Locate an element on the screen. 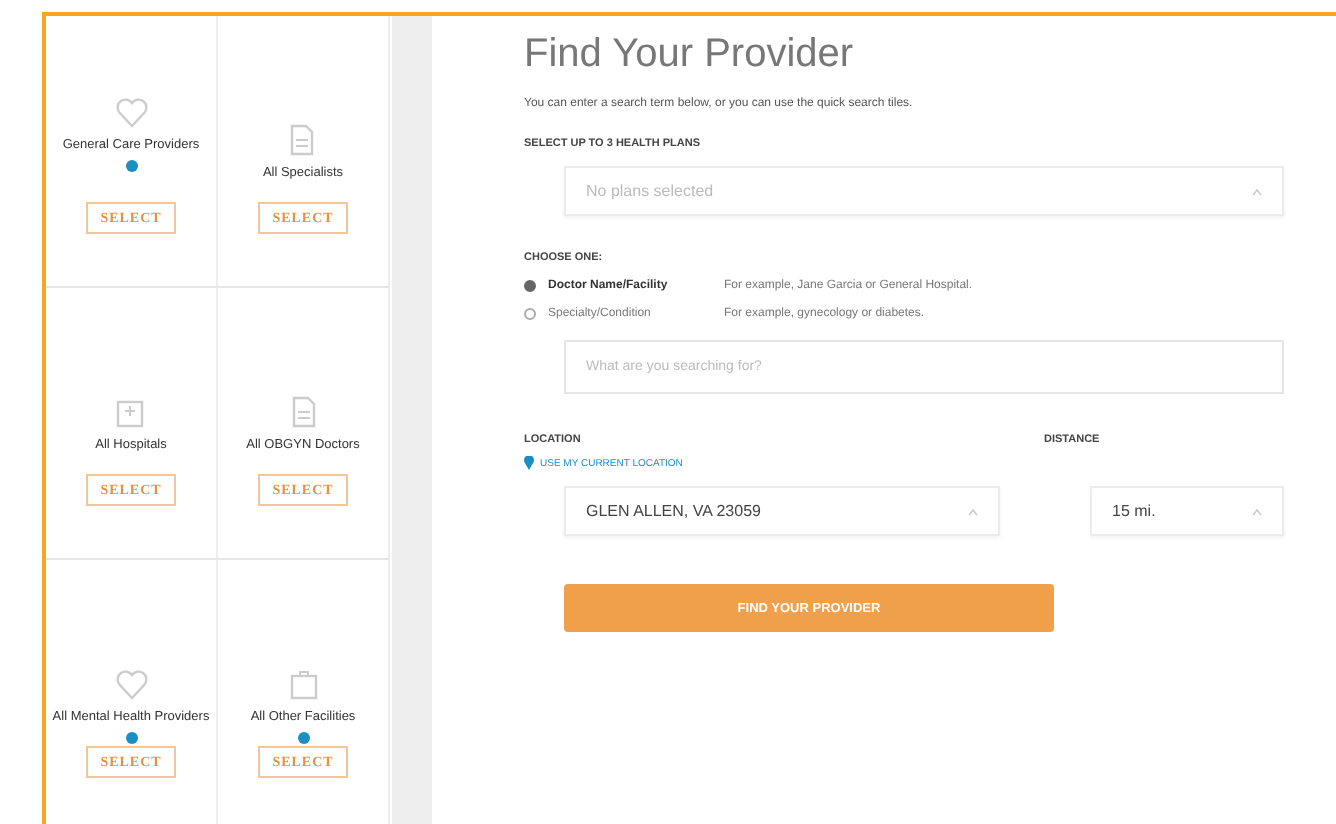 Image resolution: width=1336 pixels, height=824 pixels. page-title: Find Your Provider is located at coordinates (690, 55).